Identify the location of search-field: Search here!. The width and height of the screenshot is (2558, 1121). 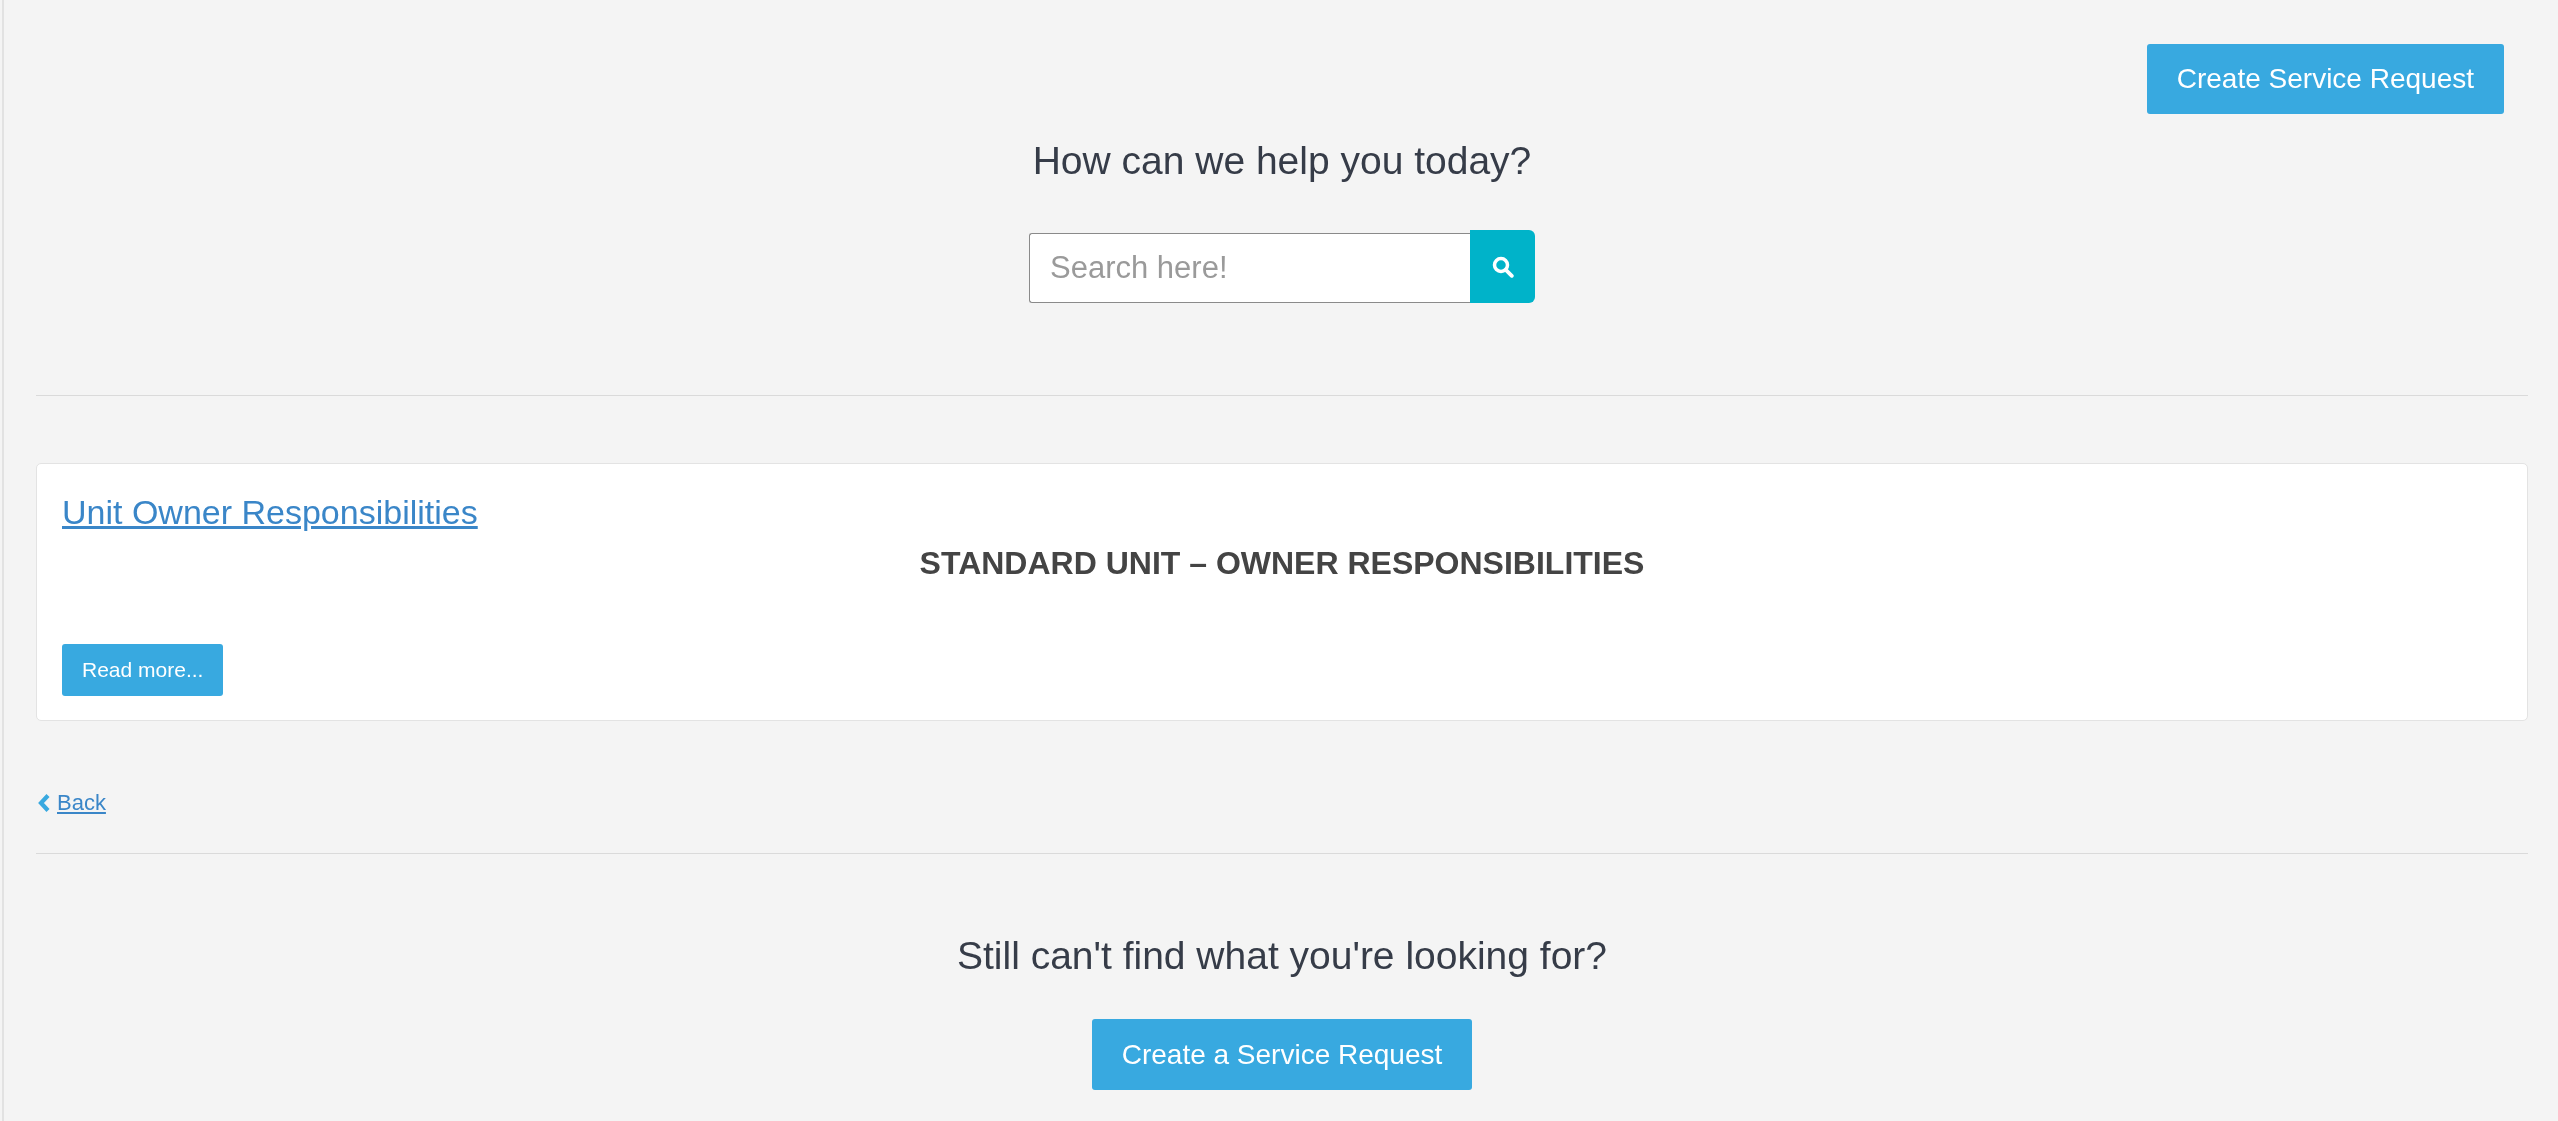
(1249, 268).